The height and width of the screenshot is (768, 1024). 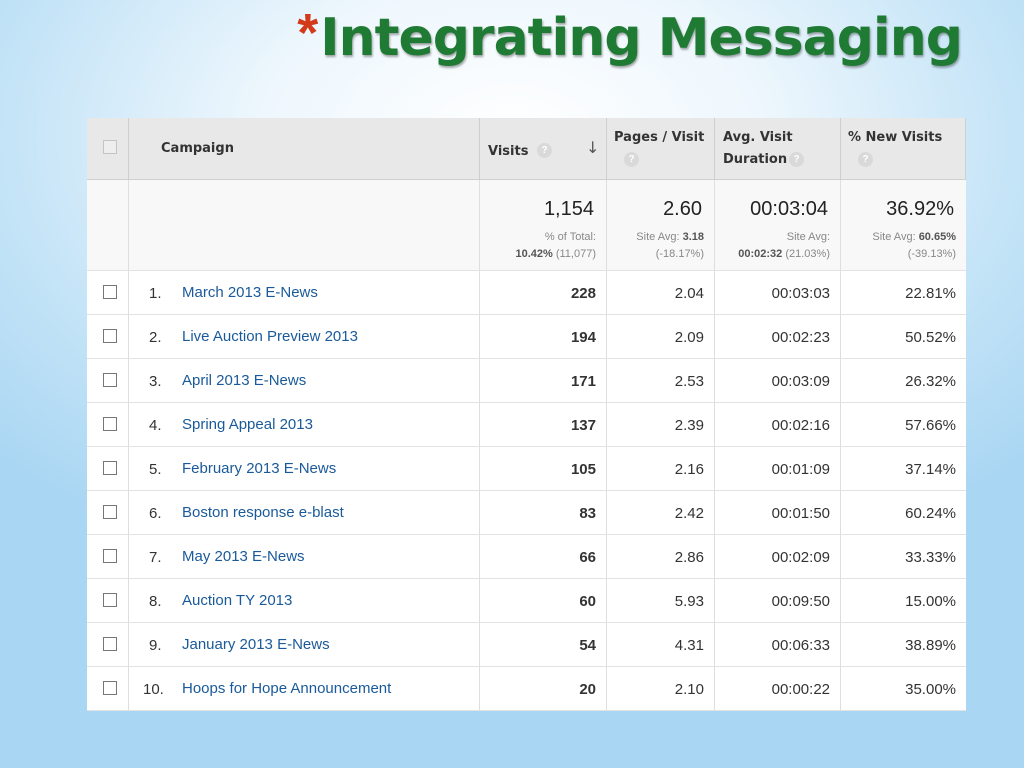 What do you see at coordinates (108, 225) in the screenshot?
I see `summary-select-cell` at bounding box center [108, 225].